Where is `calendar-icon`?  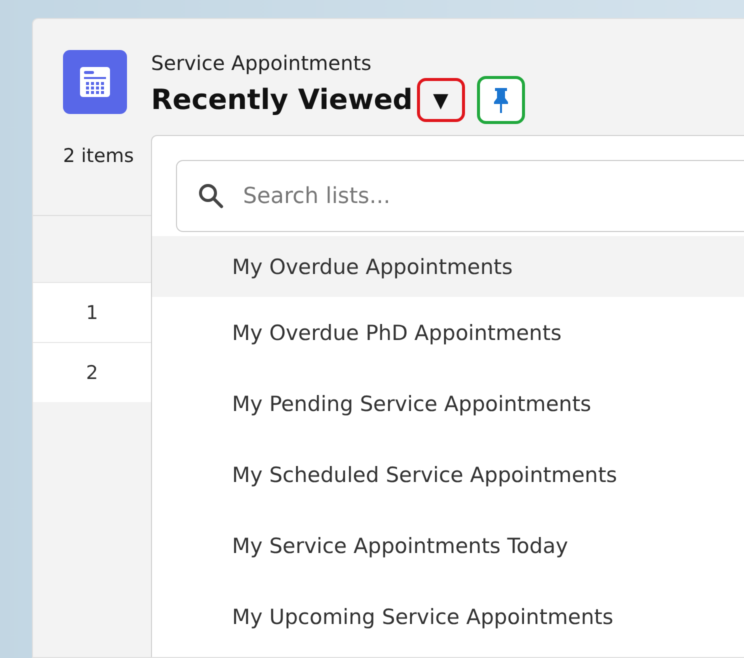 calendar-icon is located at coordinates (95, 82).